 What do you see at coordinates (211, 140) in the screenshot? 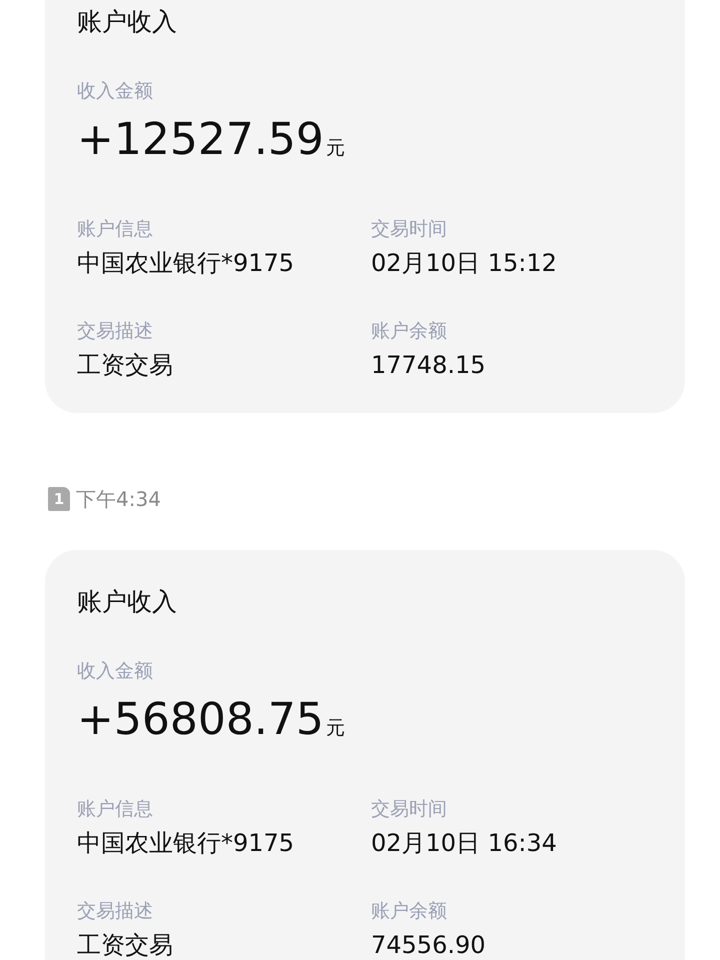
I see `income-amount: +12527.59 元` at bounding box center [211, 140].